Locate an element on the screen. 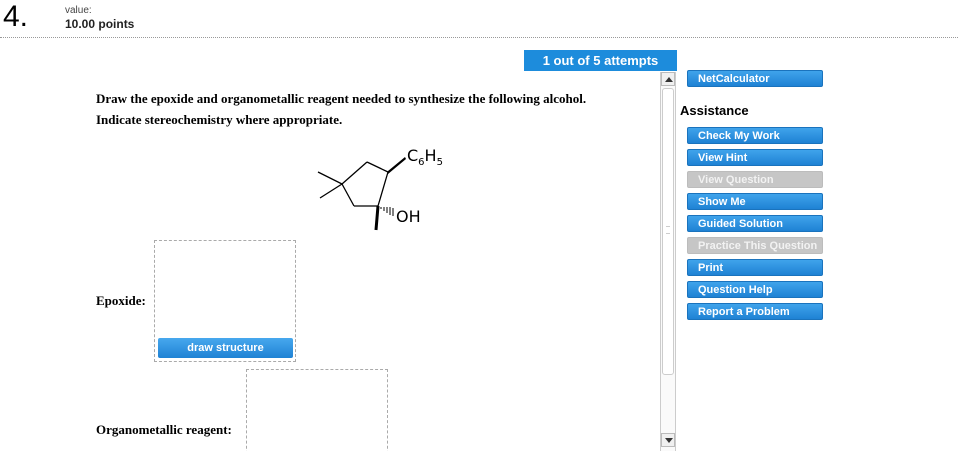  guided-solution-button: Guided Solution is located at coordinates (755, 223).